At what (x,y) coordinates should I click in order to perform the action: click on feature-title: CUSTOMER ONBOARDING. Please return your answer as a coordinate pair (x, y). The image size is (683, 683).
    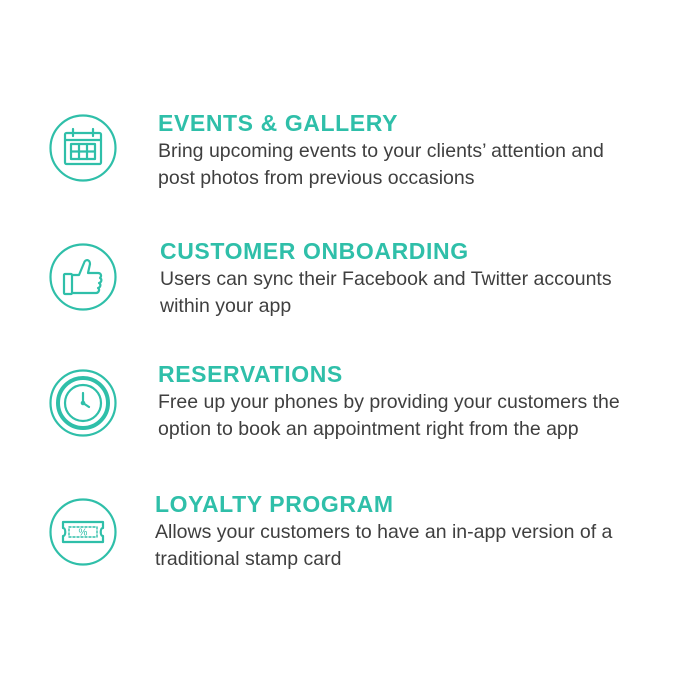
    Looking at the image, I should click on (314, 251).